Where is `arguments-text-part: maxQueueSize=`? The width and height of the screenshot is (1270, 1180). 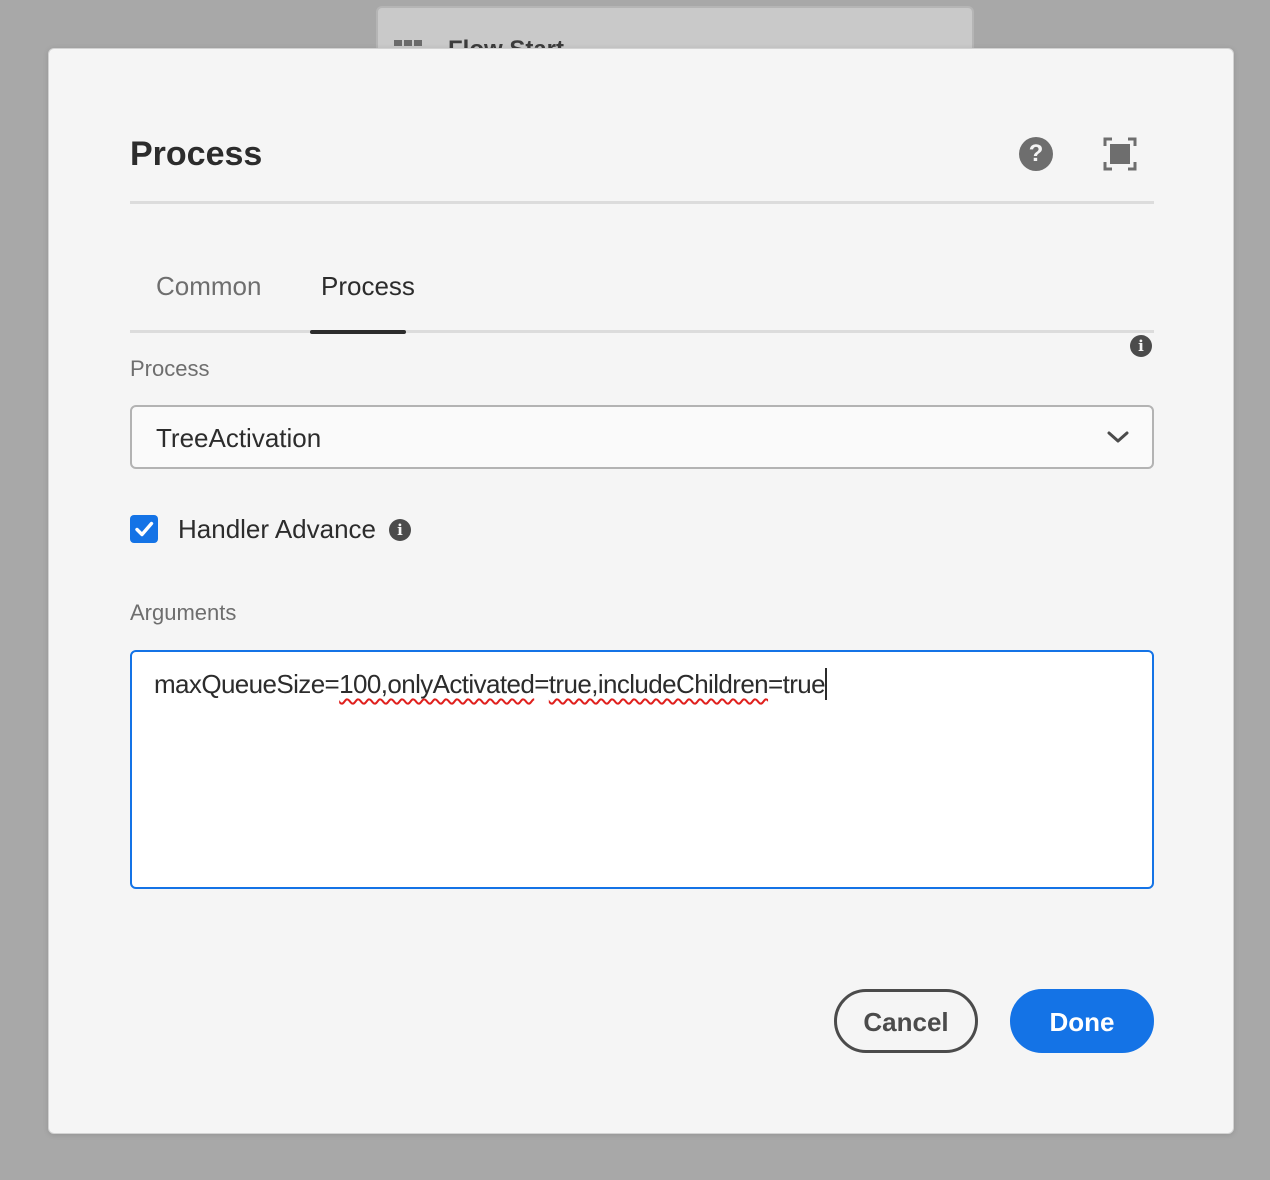
arguments-text-part: maxQueueSize= is located at coordinates (247, 684).